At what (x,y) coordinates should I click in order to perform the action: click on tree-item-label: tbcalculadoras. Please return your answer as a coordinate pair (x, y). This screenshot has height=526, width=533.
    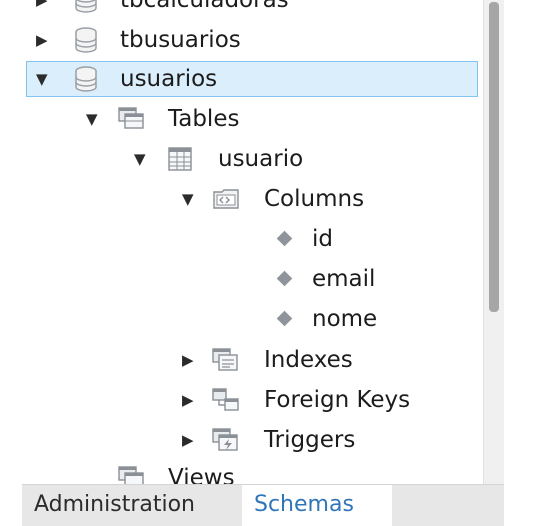
    Looking at the image, I should click on (204, 6).